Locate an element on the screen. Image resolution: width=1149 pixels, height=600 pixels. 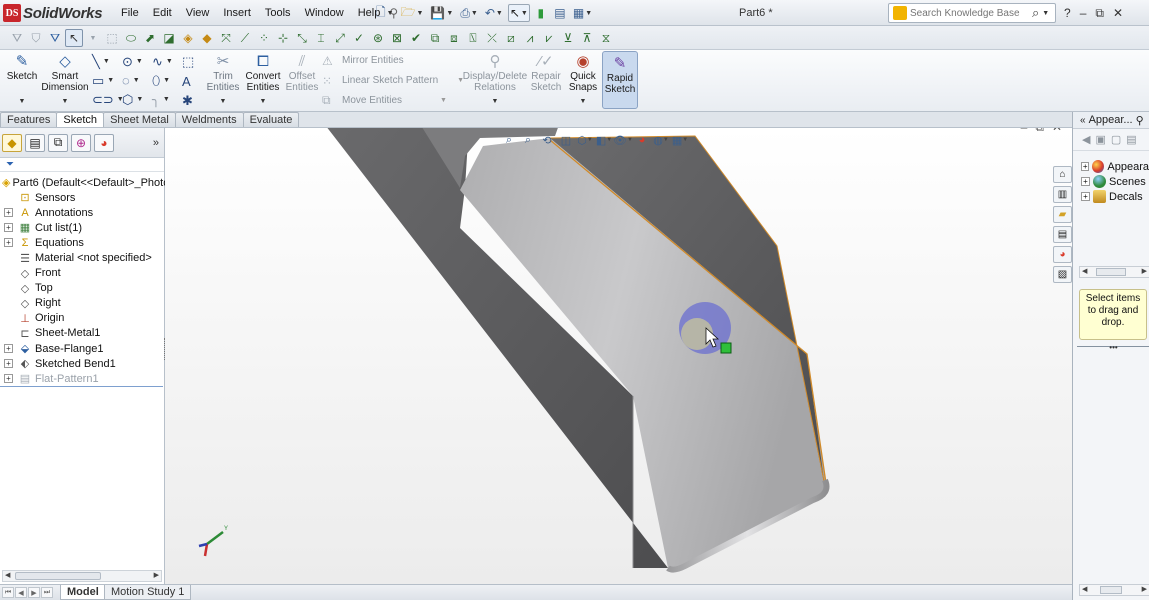
tab-weldments: Weldments is located at coordinates (209, 119).